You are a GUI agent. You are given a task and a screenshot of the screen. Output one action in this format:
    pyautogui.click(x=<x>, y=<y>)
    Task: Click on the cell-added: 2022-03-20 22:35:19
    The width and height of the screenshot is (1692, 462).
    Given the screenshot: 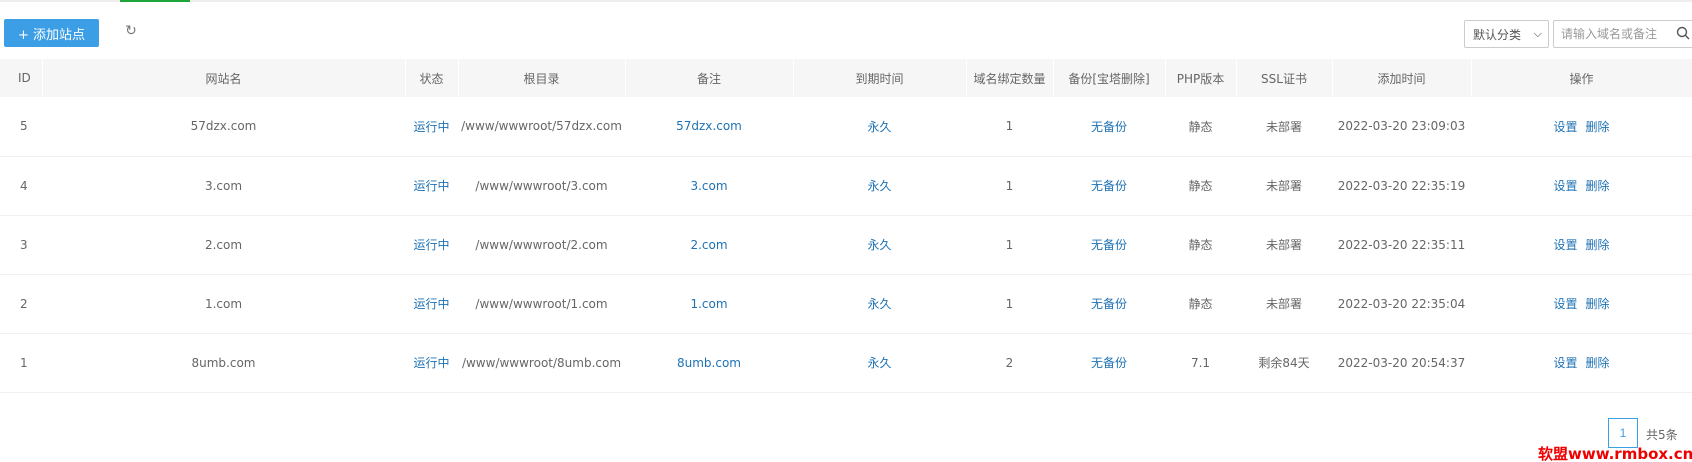 What is the action you would take?
    pyautogui.click(x=1401, y=186)
    